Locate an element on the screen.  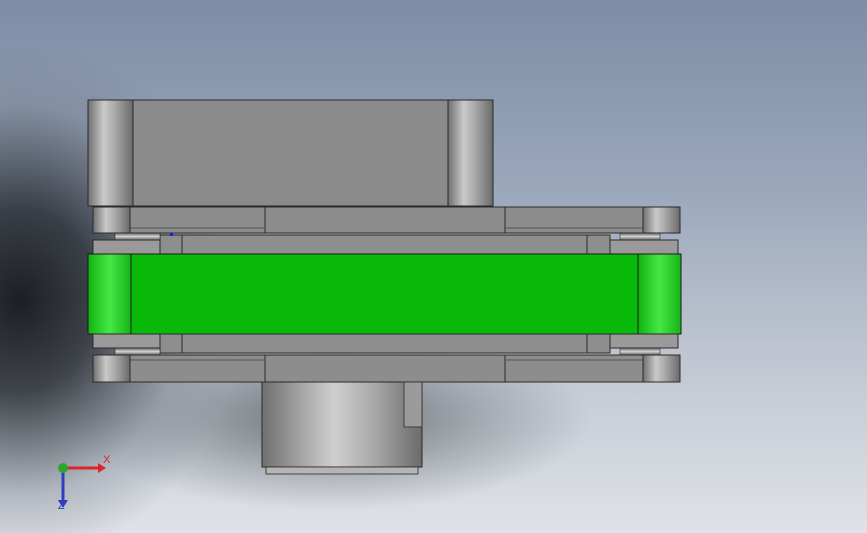
bottom-hub is located at coordinates (342, 428).